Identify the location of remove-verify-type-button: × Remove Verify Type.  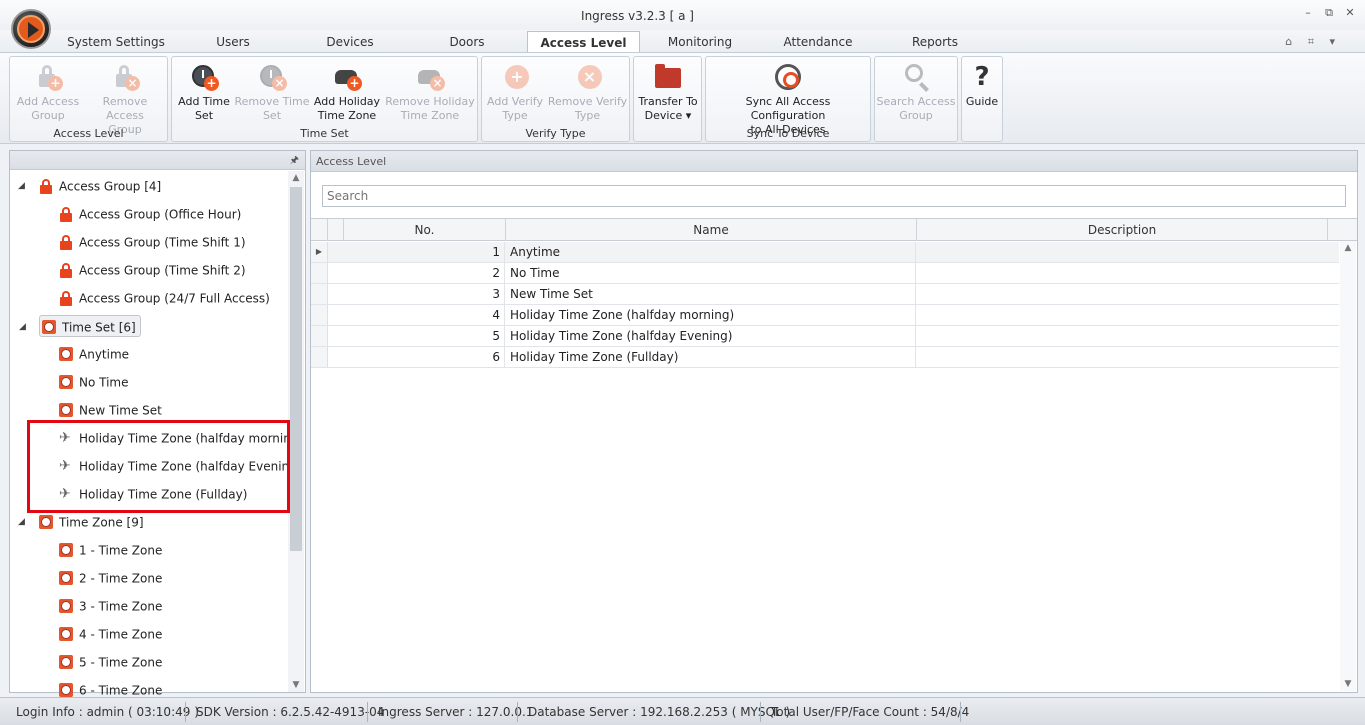
(587, 94).